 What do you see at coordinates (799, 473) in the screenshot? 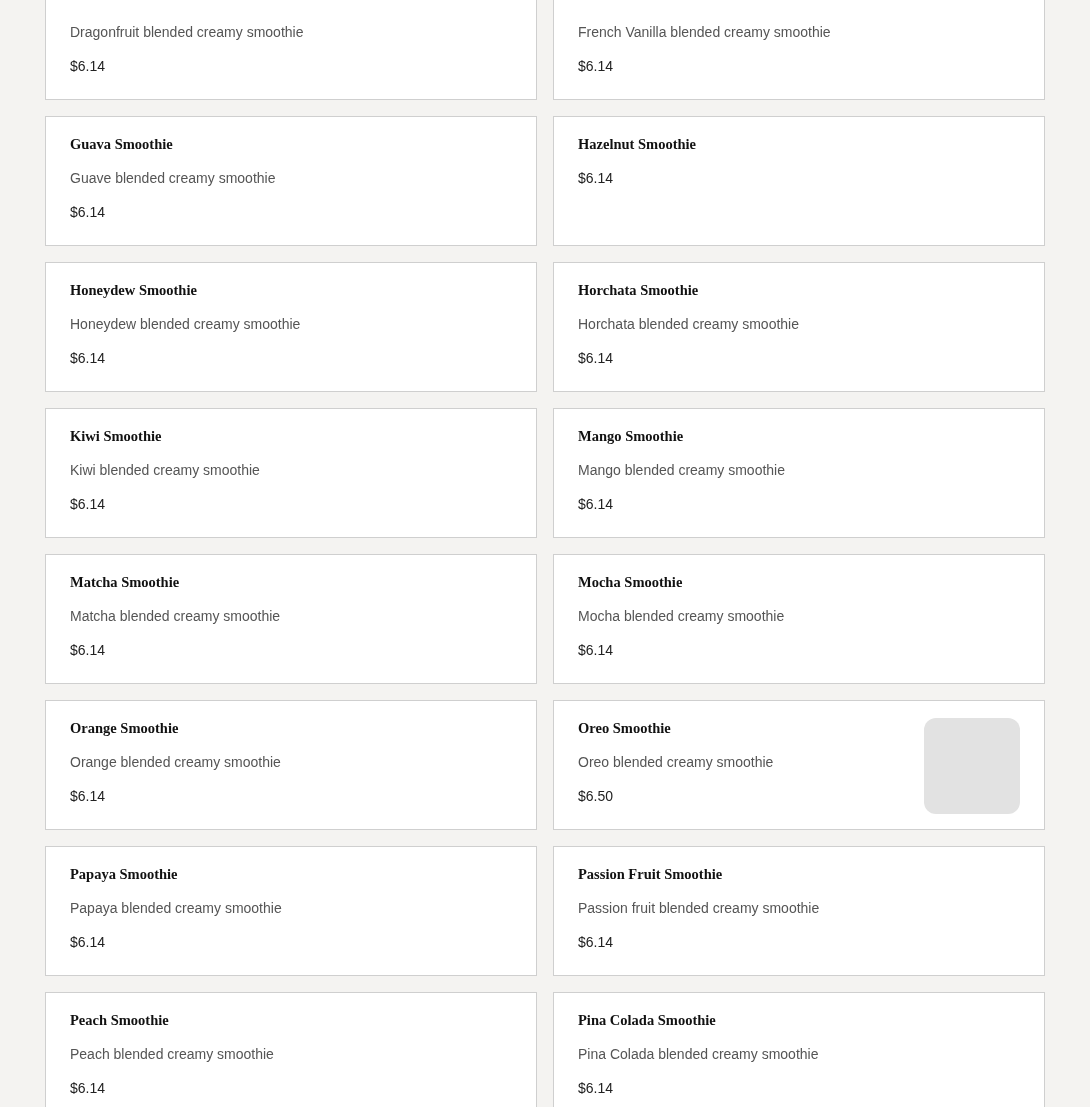
I see `menu-item-card: Mango Smoothie Mango blended creamy smoothie $6.14` at bounding box center [799, 473].